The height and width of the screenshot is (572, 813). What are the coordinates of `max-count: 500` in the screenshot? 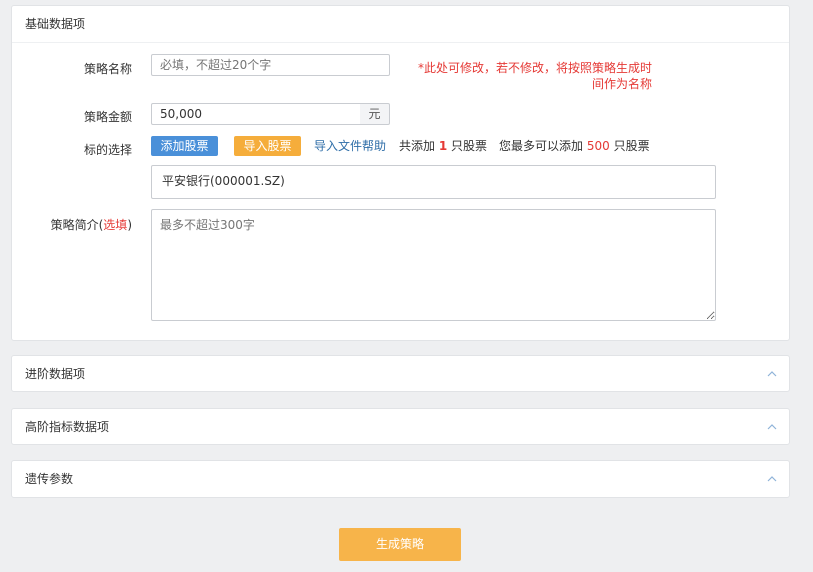 It's located at (598, 146).